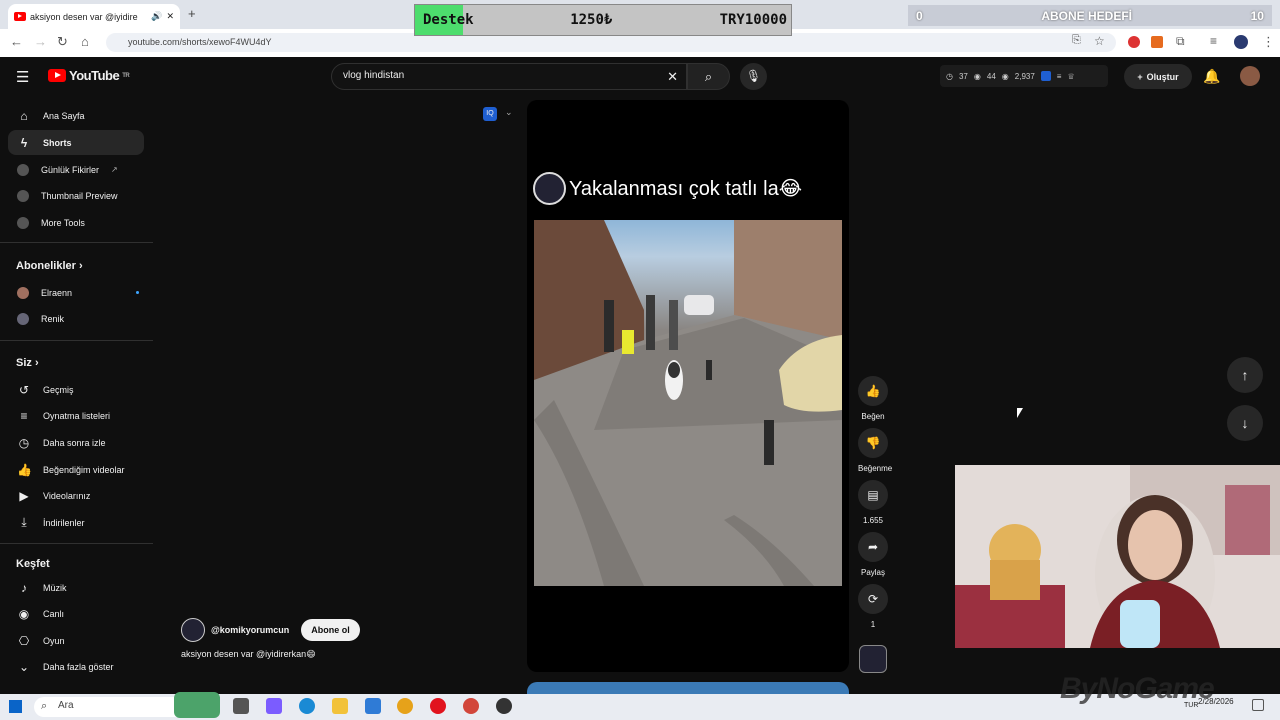 The width and height of the screenshot is (1280, 720). I want to click on taskbar-search-input: ⌕ Ara, so click(127, 705).